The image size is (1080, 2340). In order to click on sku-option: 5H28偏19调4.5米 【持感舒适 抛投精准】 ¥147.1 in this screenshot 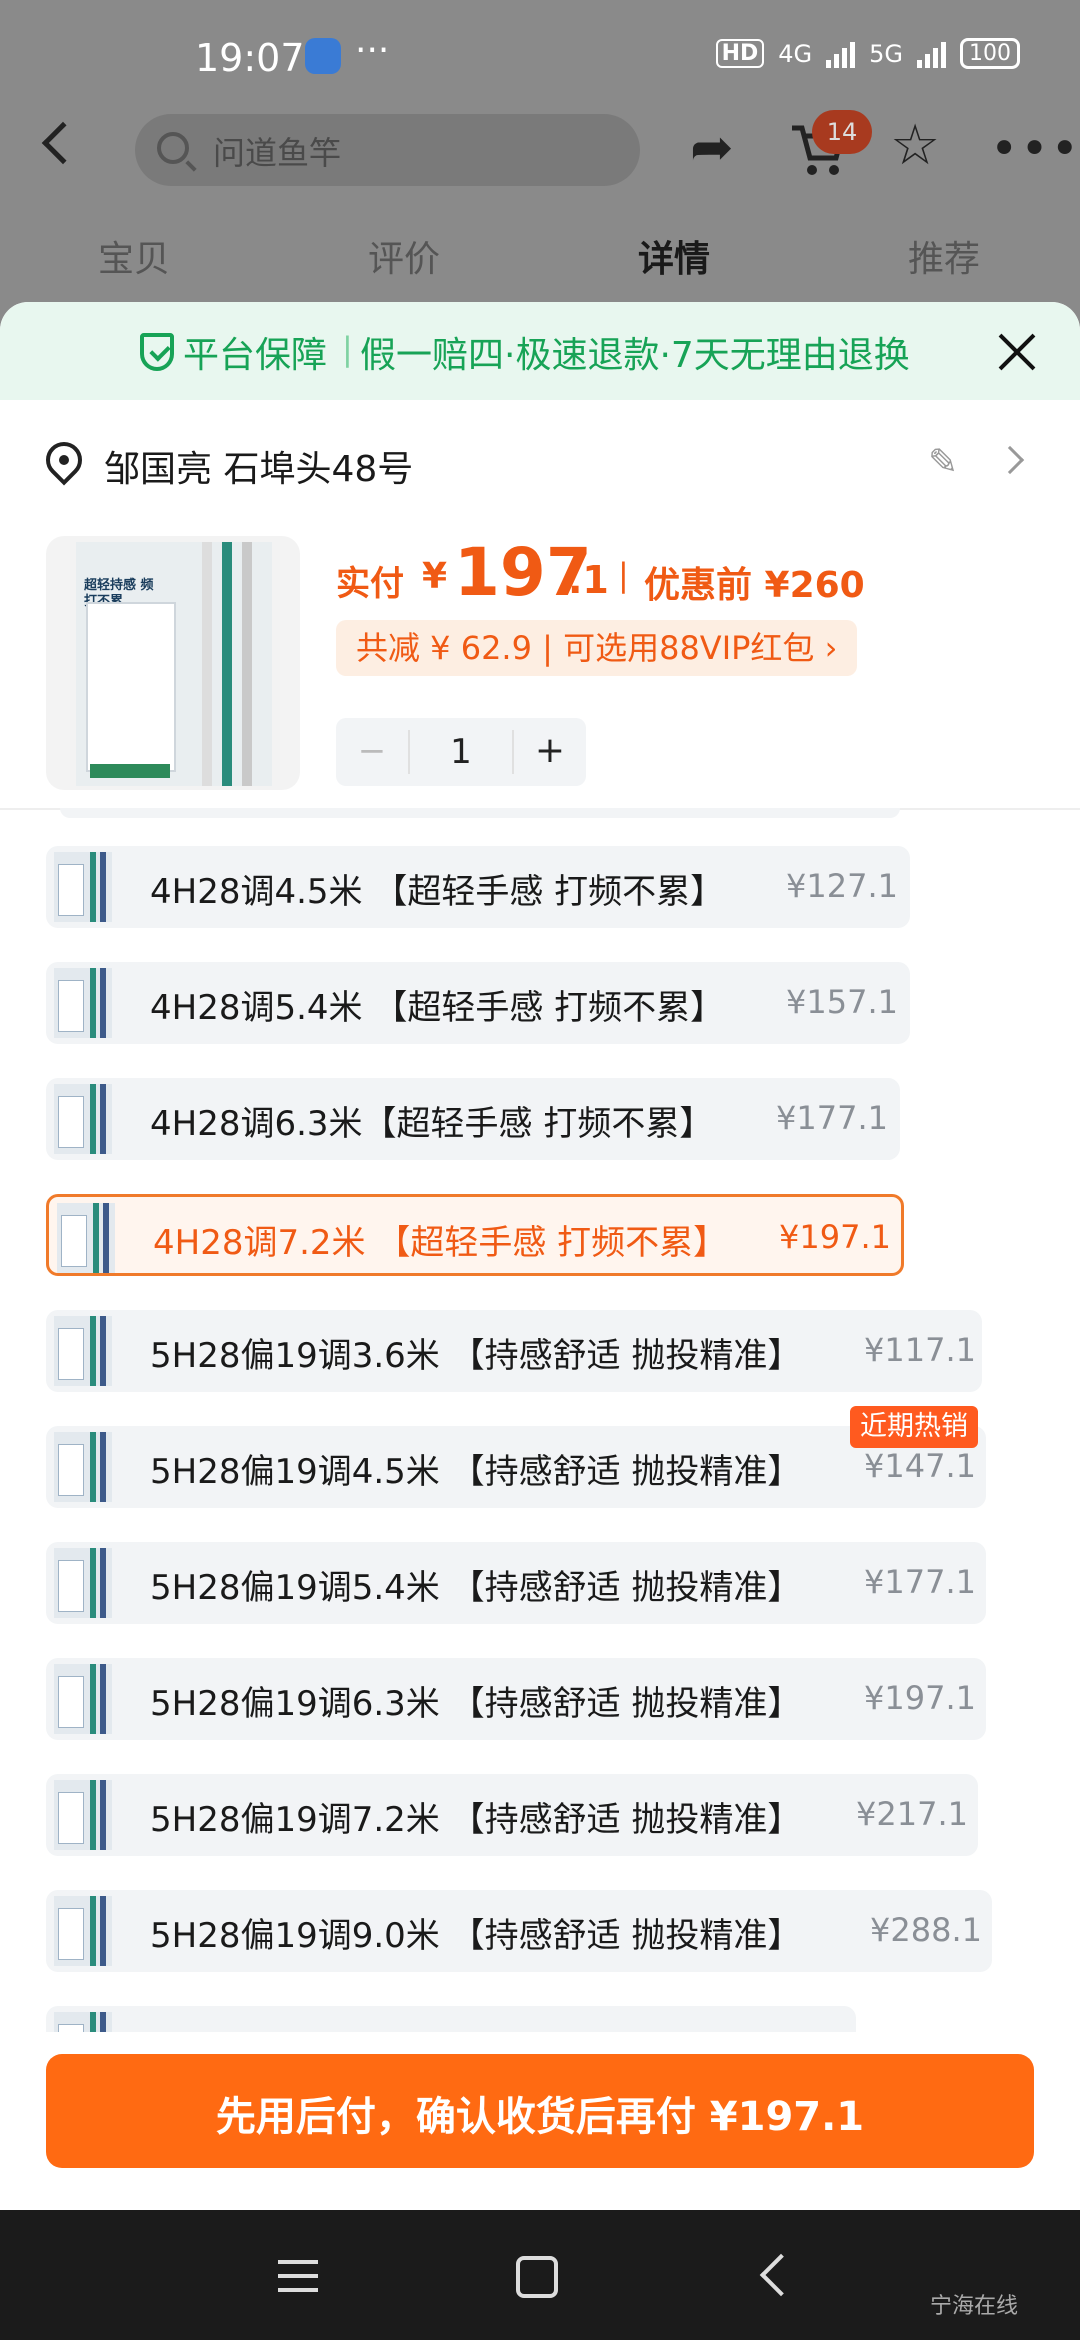, I will do `click(516, 1467)`.